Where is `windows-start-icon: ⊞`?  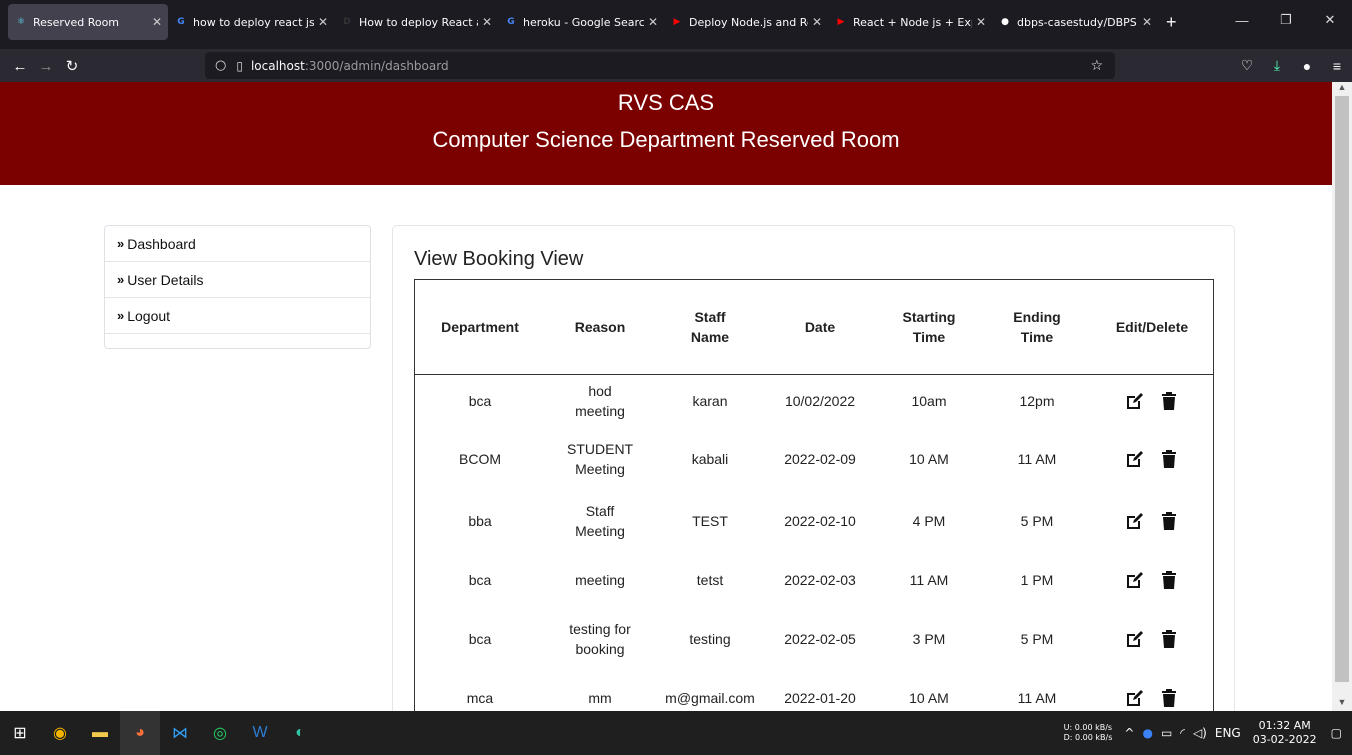
windows-start-icon: ⊞ is located at coordinates (20, 733).